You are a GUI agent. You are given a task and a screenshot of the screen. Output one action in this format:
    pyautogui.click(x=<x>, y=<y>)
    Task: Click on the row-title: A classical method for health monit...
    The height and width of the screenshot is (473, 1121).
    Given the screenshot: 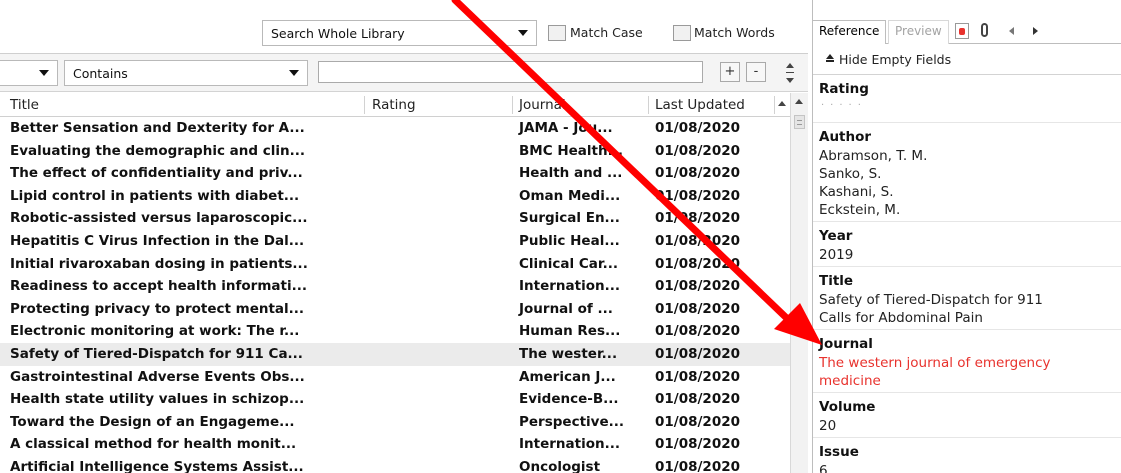 What is the action you would take?
    pyautogui.click(x=153, y=444)
    